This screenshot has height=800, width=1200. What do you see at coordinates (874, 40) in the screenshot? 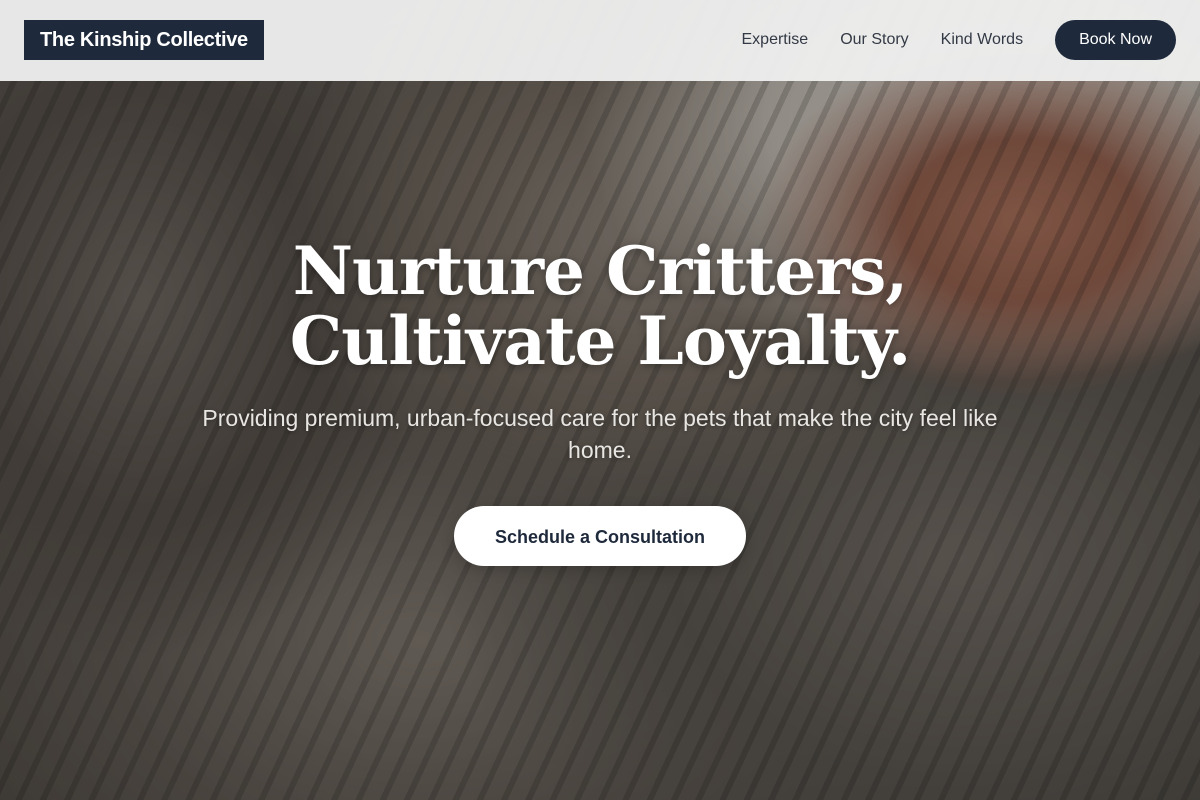
I see `nav-link-our-story: Our Story` at bounding box center [874, 40].